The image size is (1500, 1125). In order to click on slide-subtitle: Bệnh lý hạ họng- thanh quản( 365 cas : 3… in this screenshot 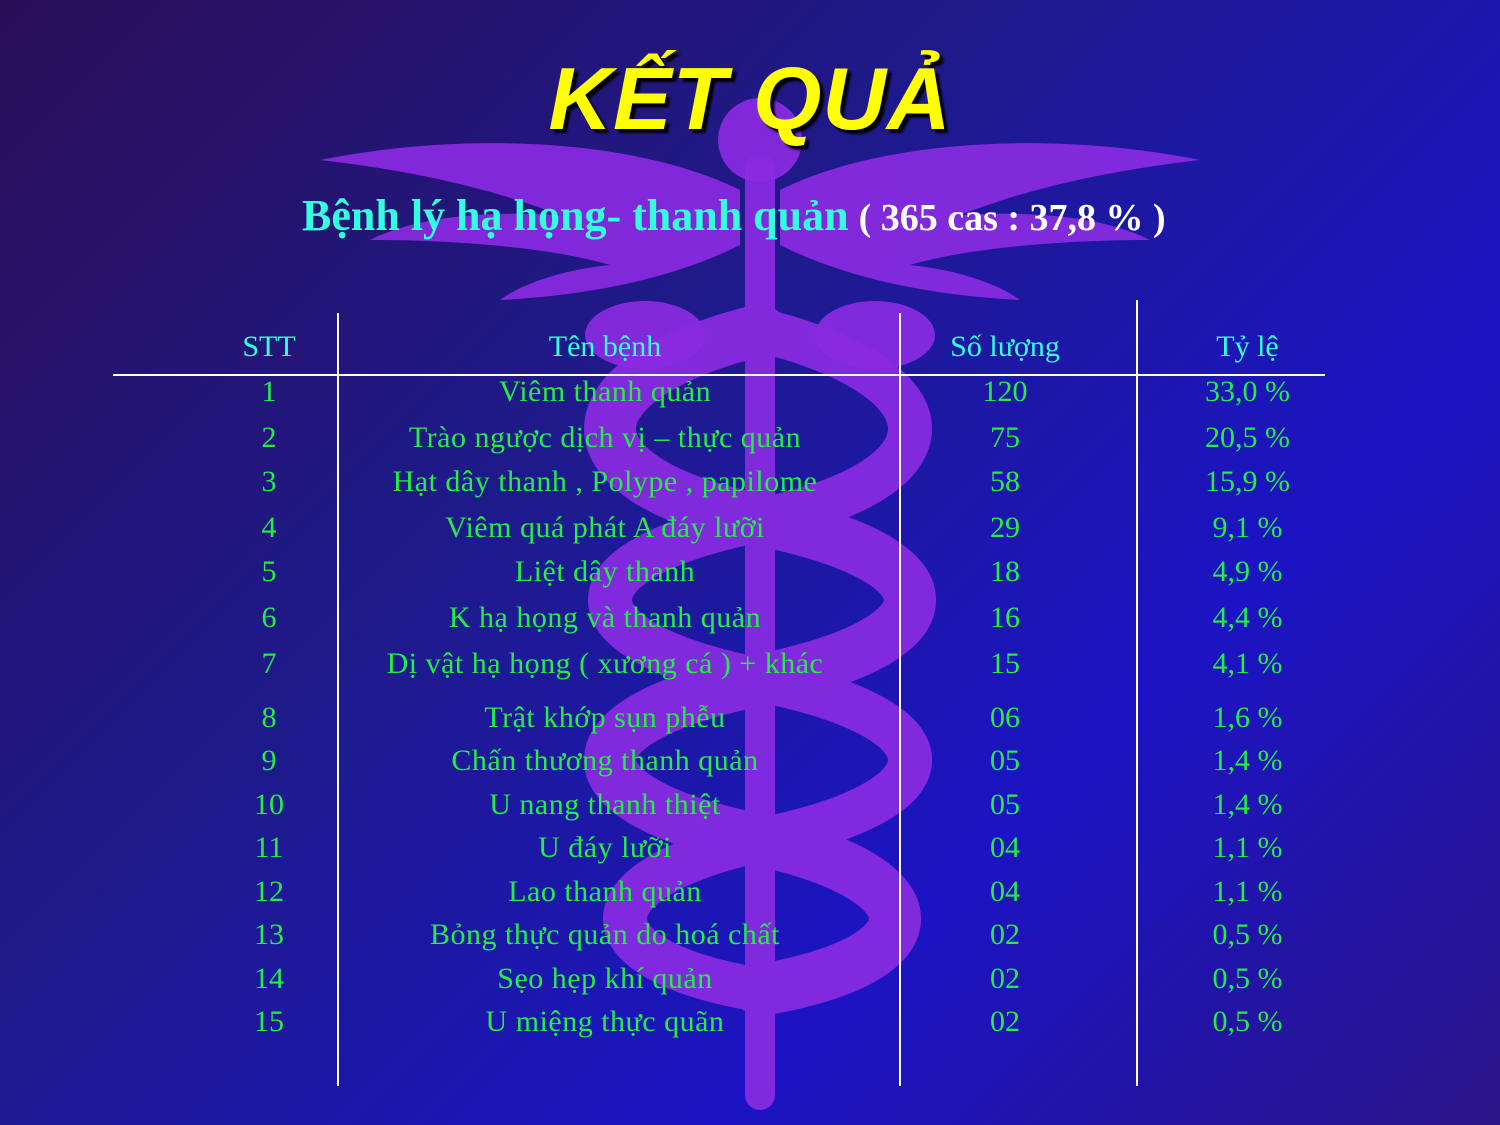, I will do `click(734, 215)`.